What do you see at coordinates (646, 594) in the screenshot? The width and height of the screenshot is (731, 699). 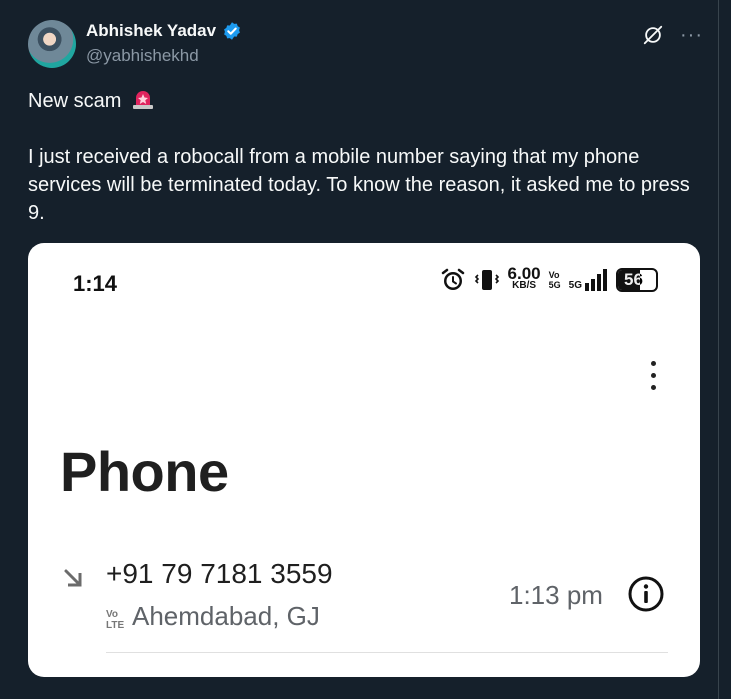 I see `info-icon` at bounding box center [646, 594].